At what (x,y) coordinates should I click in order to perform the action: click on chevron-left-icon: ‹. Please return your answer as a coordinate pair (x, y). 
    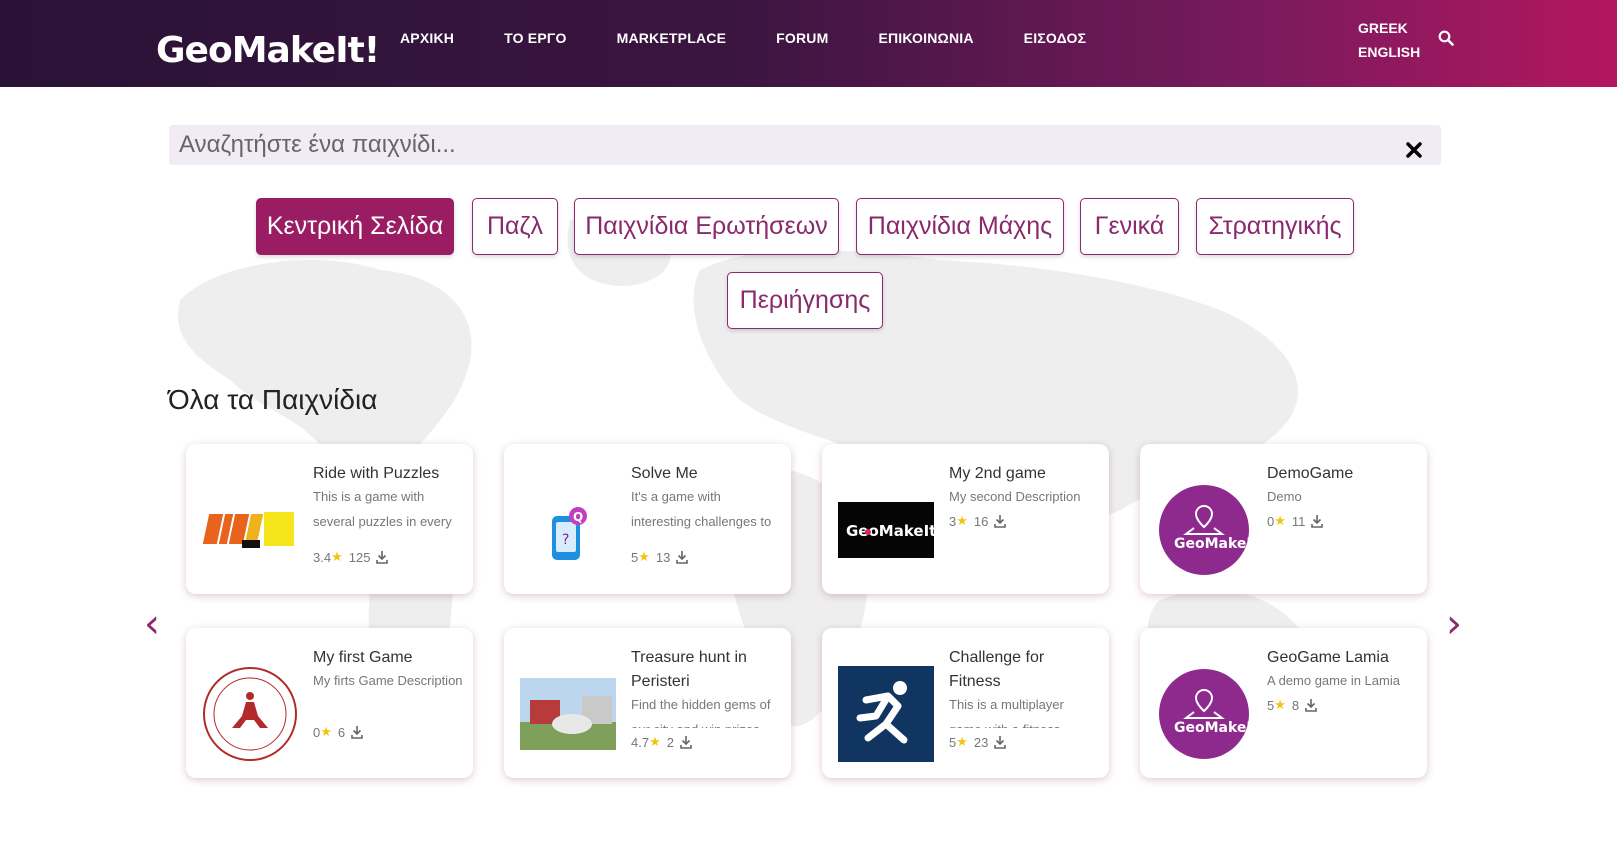
    Looking at the image, I should click on (152, 624).